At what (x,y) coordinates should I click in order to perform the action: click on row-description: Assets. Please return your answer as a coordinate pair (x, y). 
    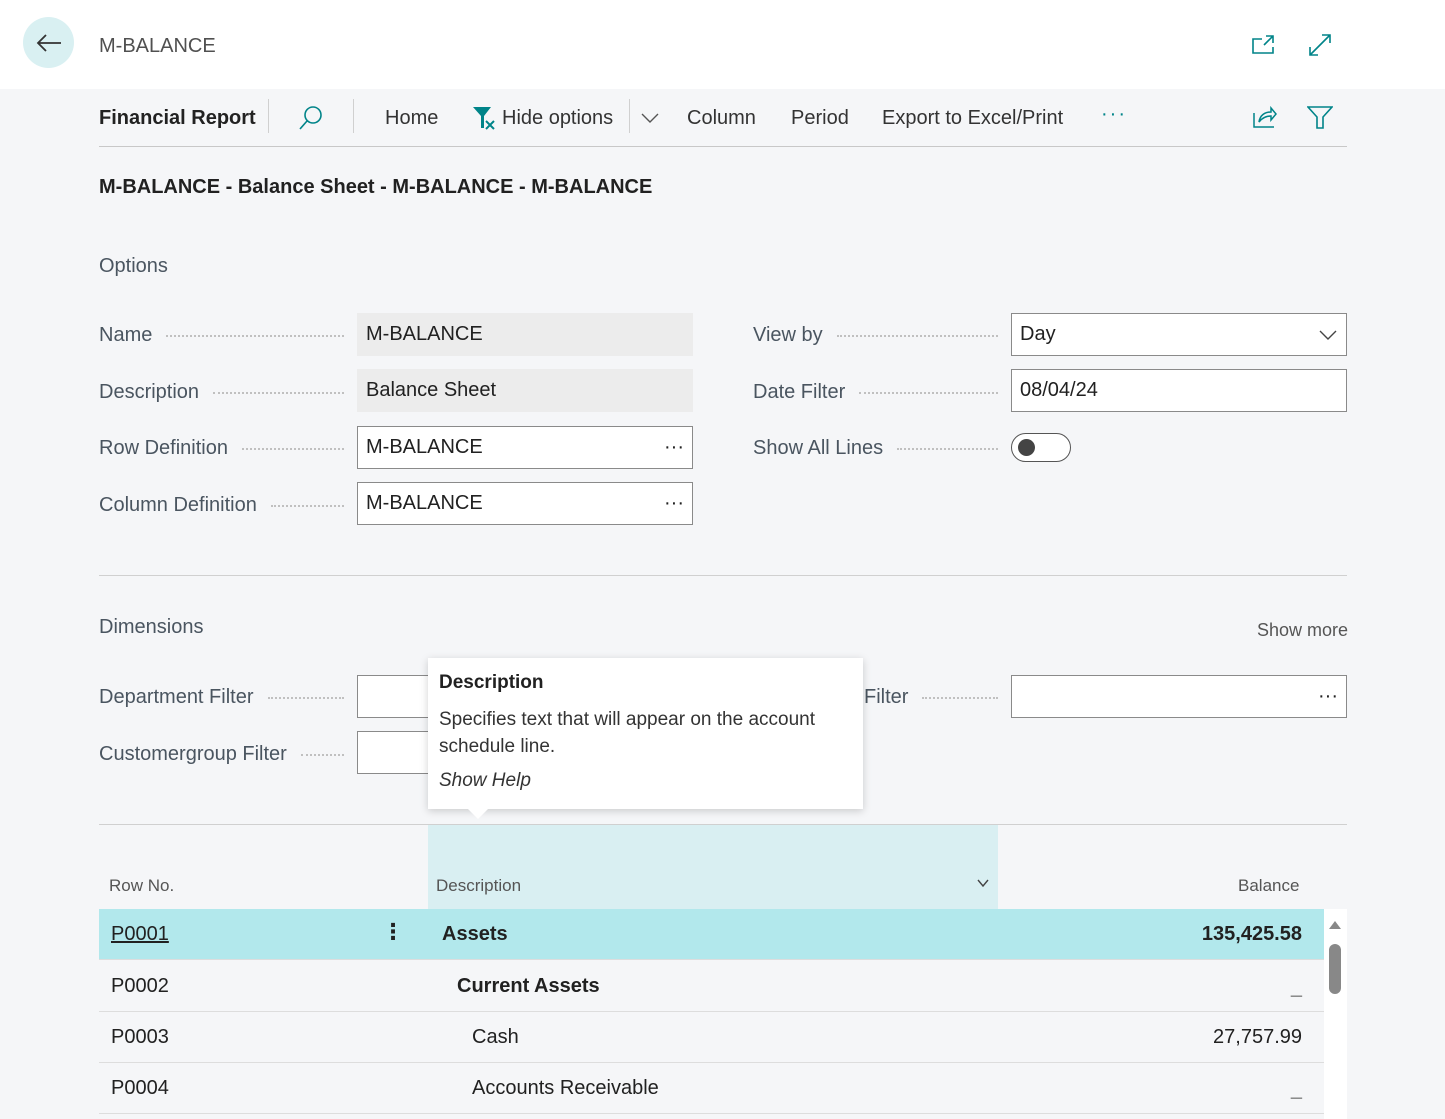
    Looking at the image, I should click on (475, 934).